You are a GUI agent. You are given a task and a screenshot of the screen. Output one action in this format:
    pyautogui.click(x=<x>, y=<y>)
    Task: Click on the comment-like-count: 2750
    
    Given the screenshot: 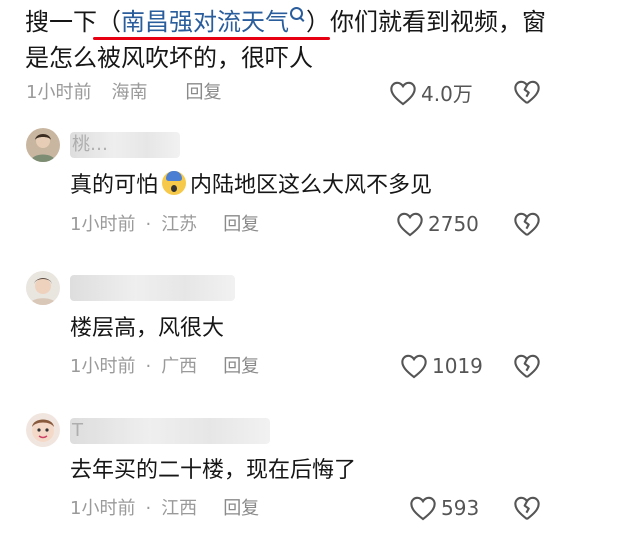 What is the action you would take?
    pyautogui.click(x=453, y=224)
    